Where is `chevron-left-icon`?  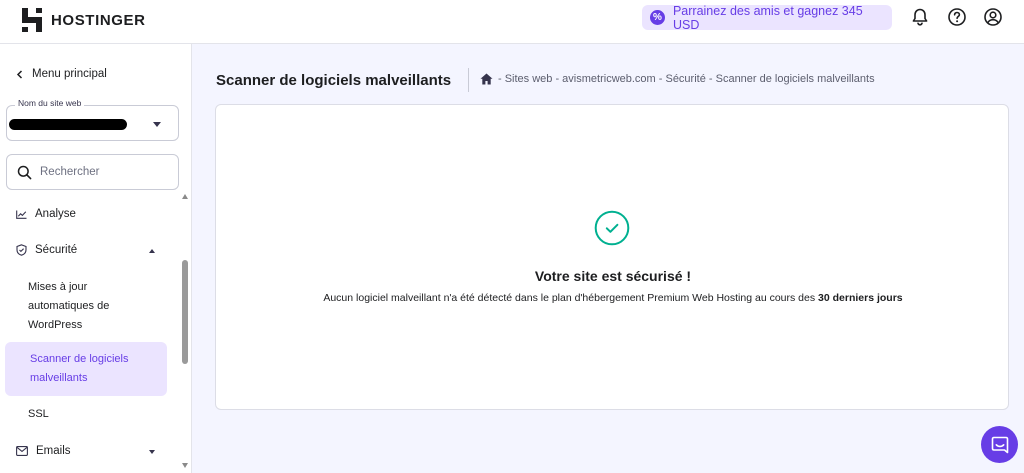 chevron-left-icon is located at coordinates (19, 74).